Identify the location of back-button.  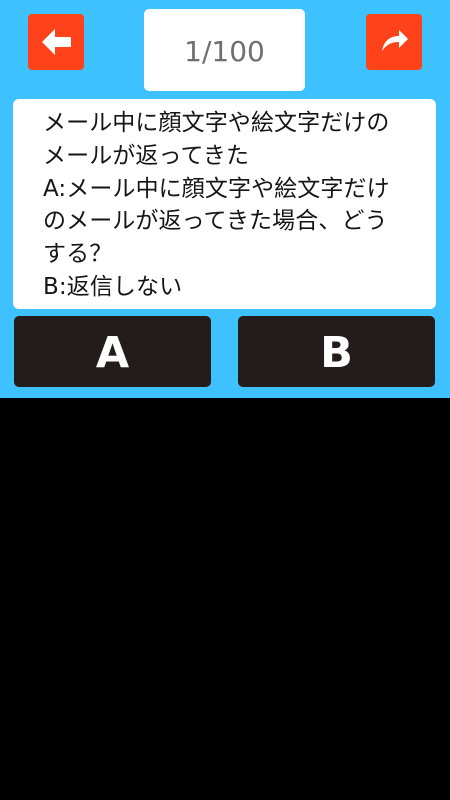
(56, 42).